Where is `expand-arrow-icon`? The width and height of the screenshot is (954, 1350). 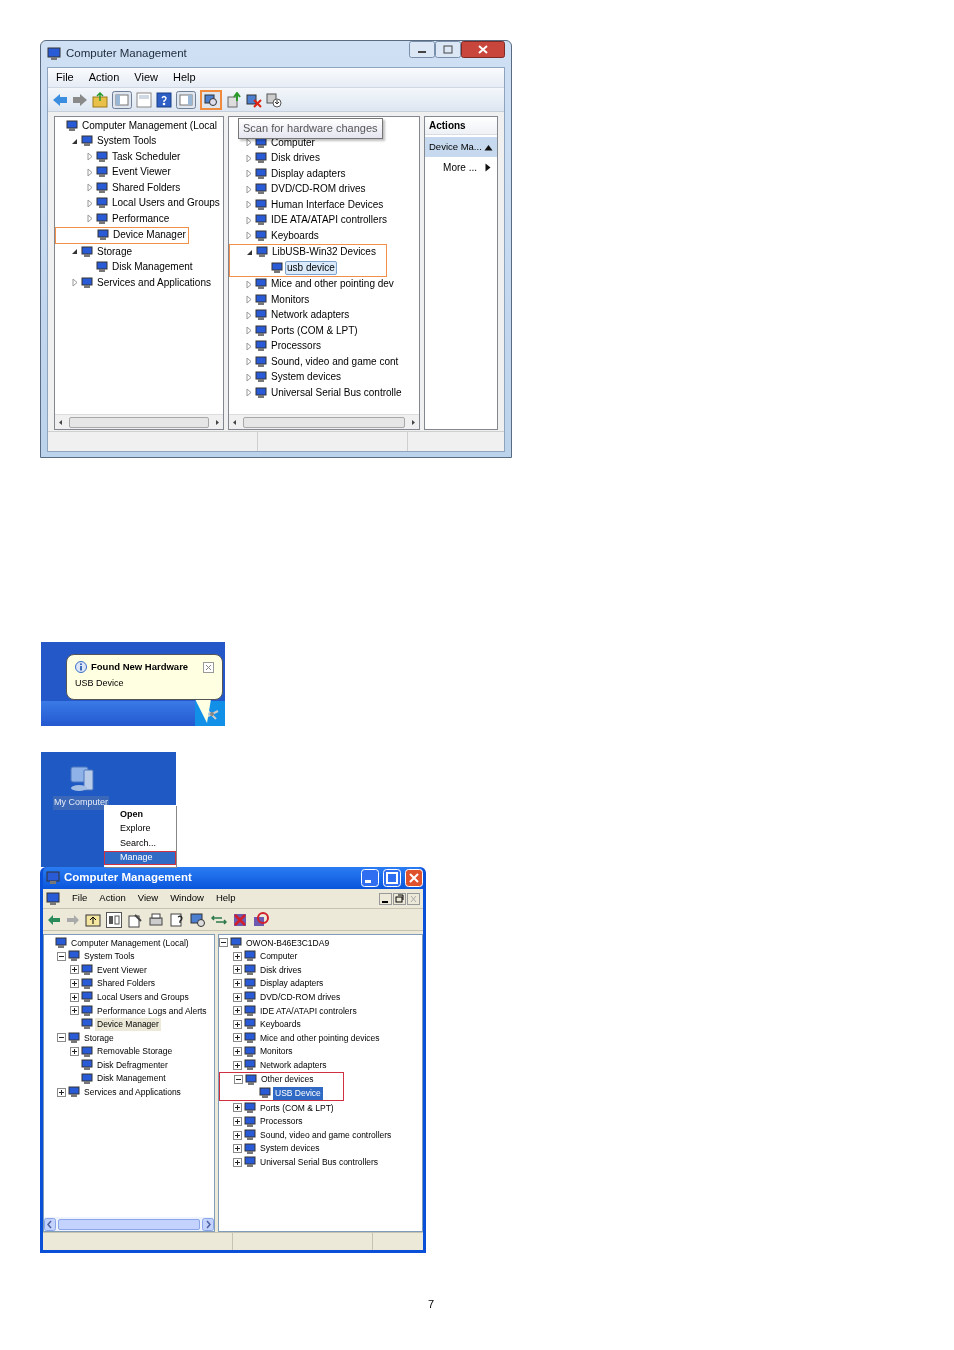
expand-arrow-icon is located at coordinates (248, 143).